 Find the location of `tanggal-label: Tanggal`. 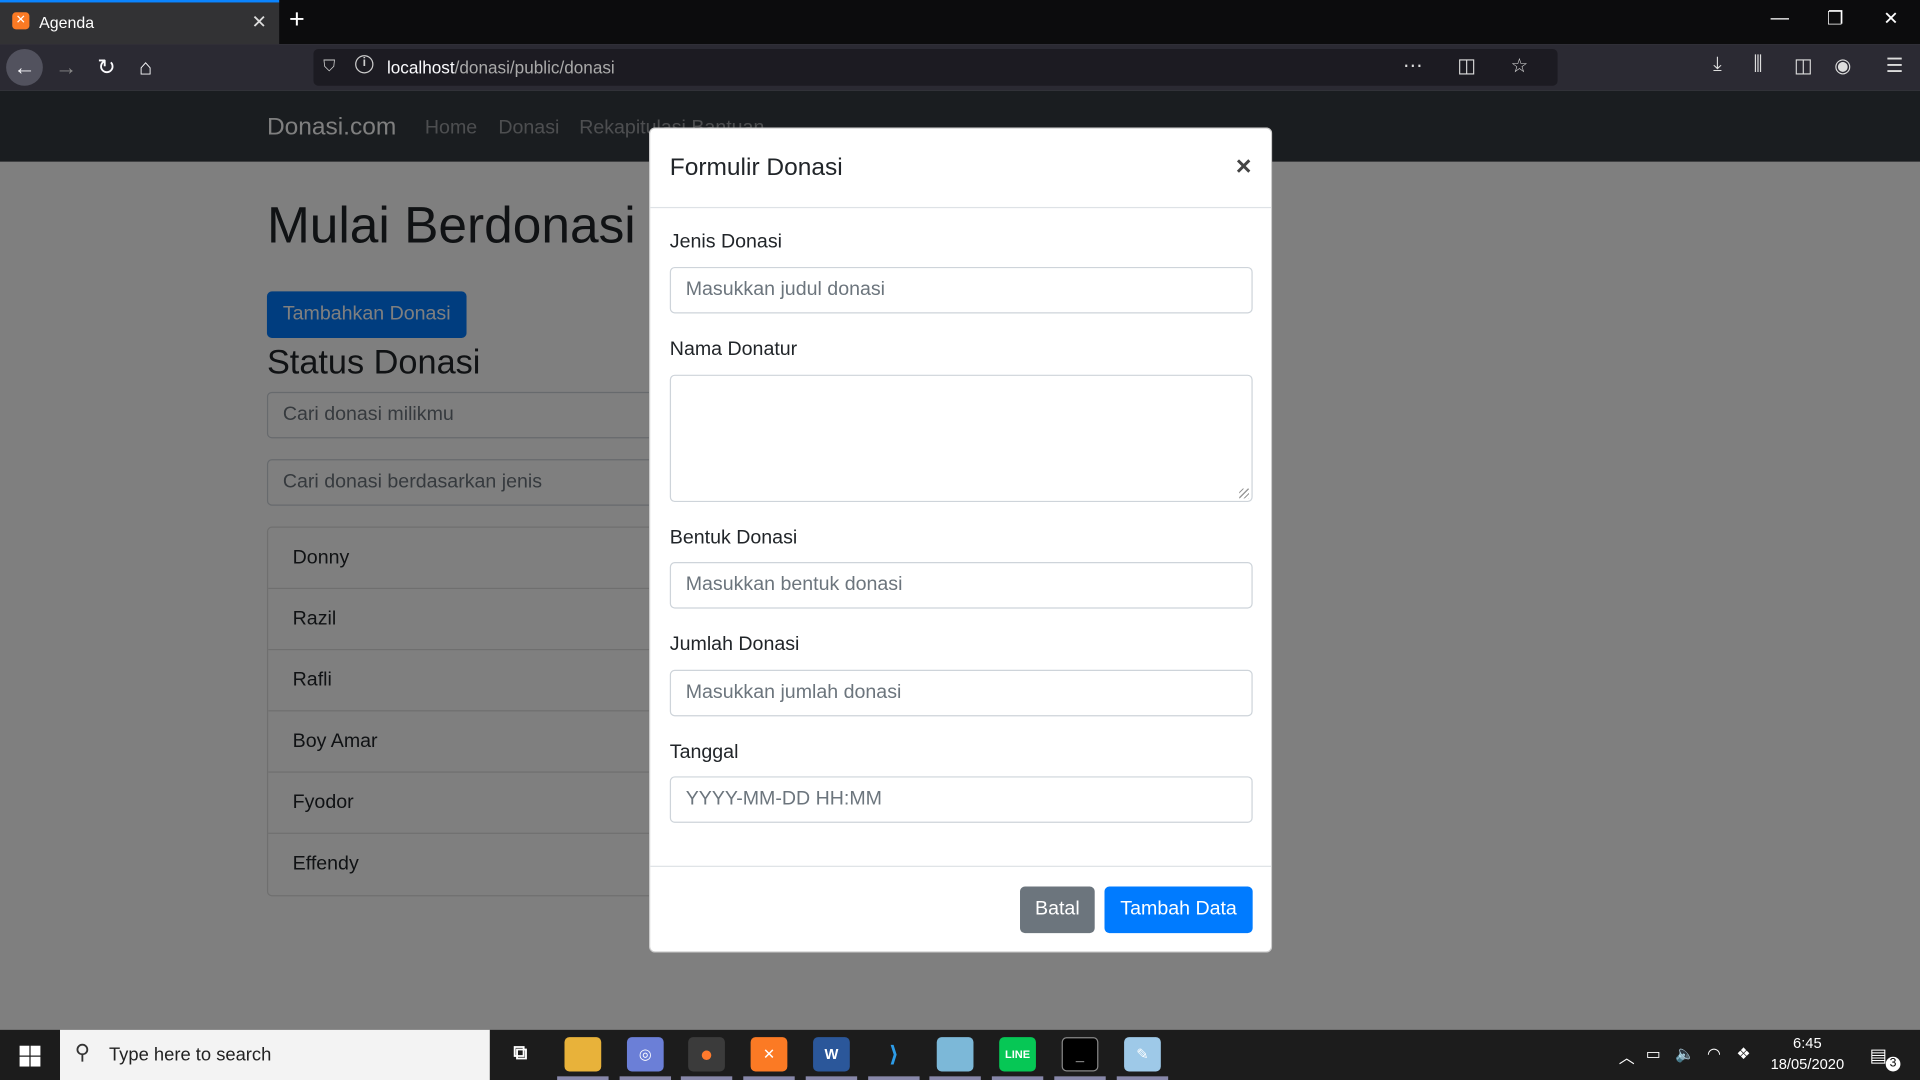

tanggal-label: Tanggal is located at coordinates (704, 752).